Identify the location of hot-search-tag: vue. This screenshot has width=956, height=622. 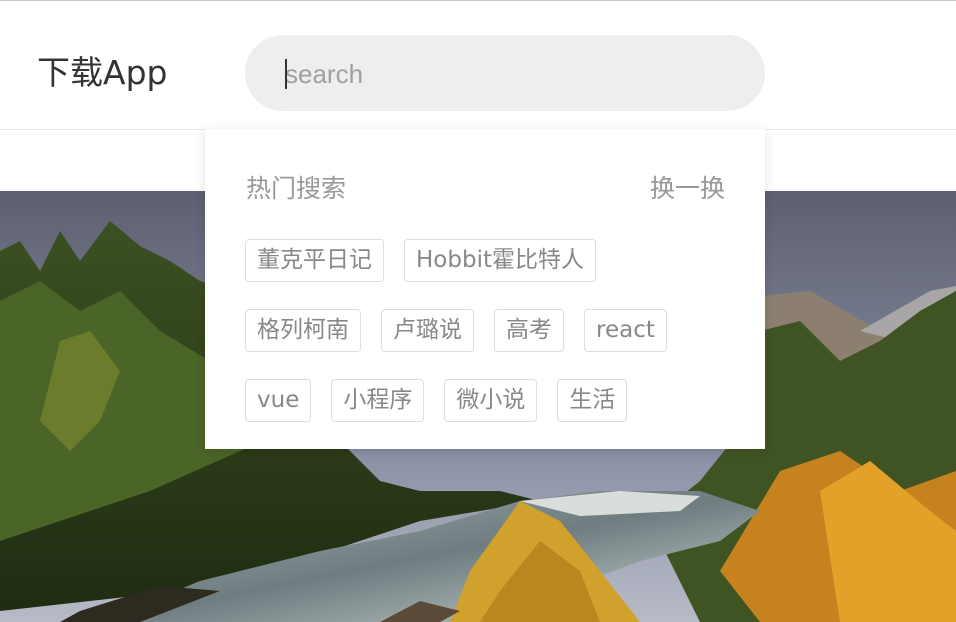
(278, 400).